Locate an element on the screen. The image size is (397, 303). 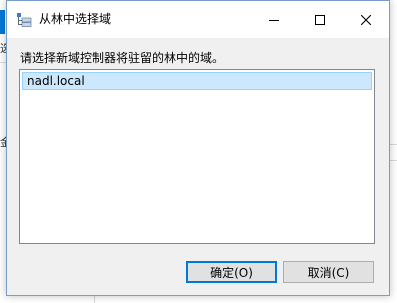
close-icon is located at coordinates (366, 19).